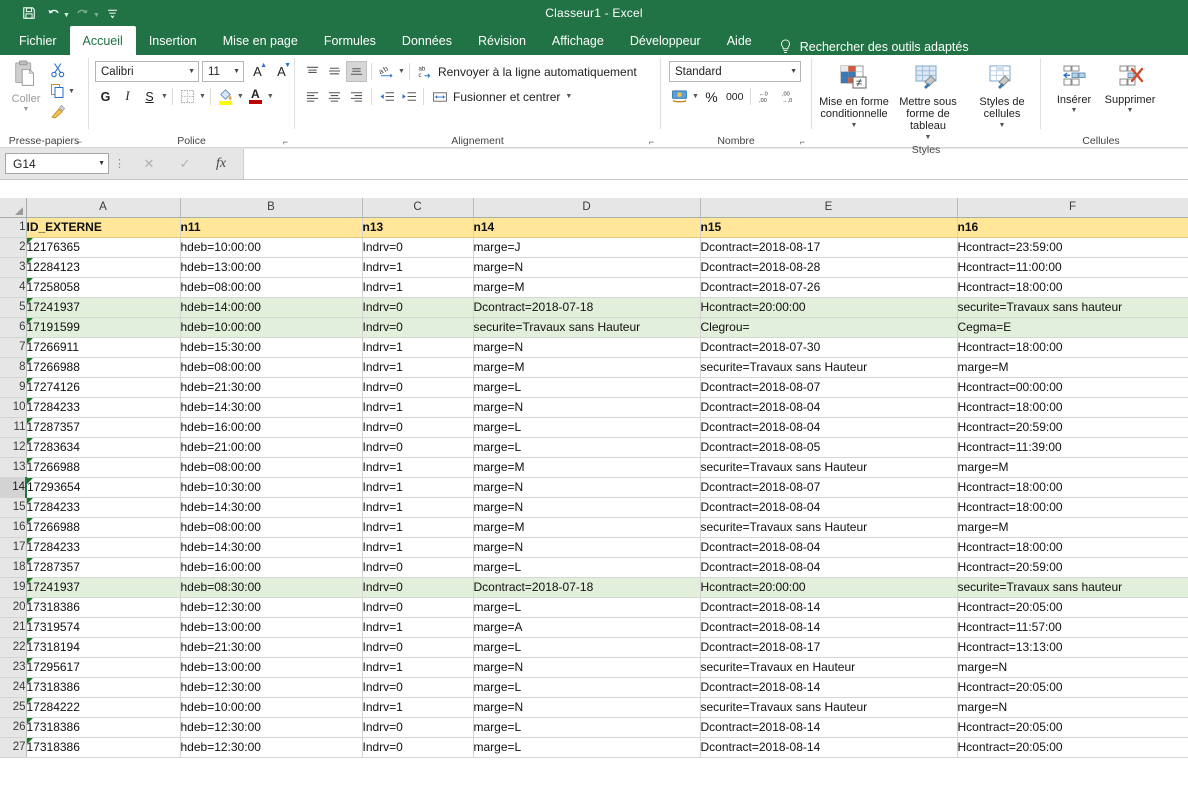 The image size is (1188, 794). I want to click on cell-D7: marge=N, so click(587, 347).